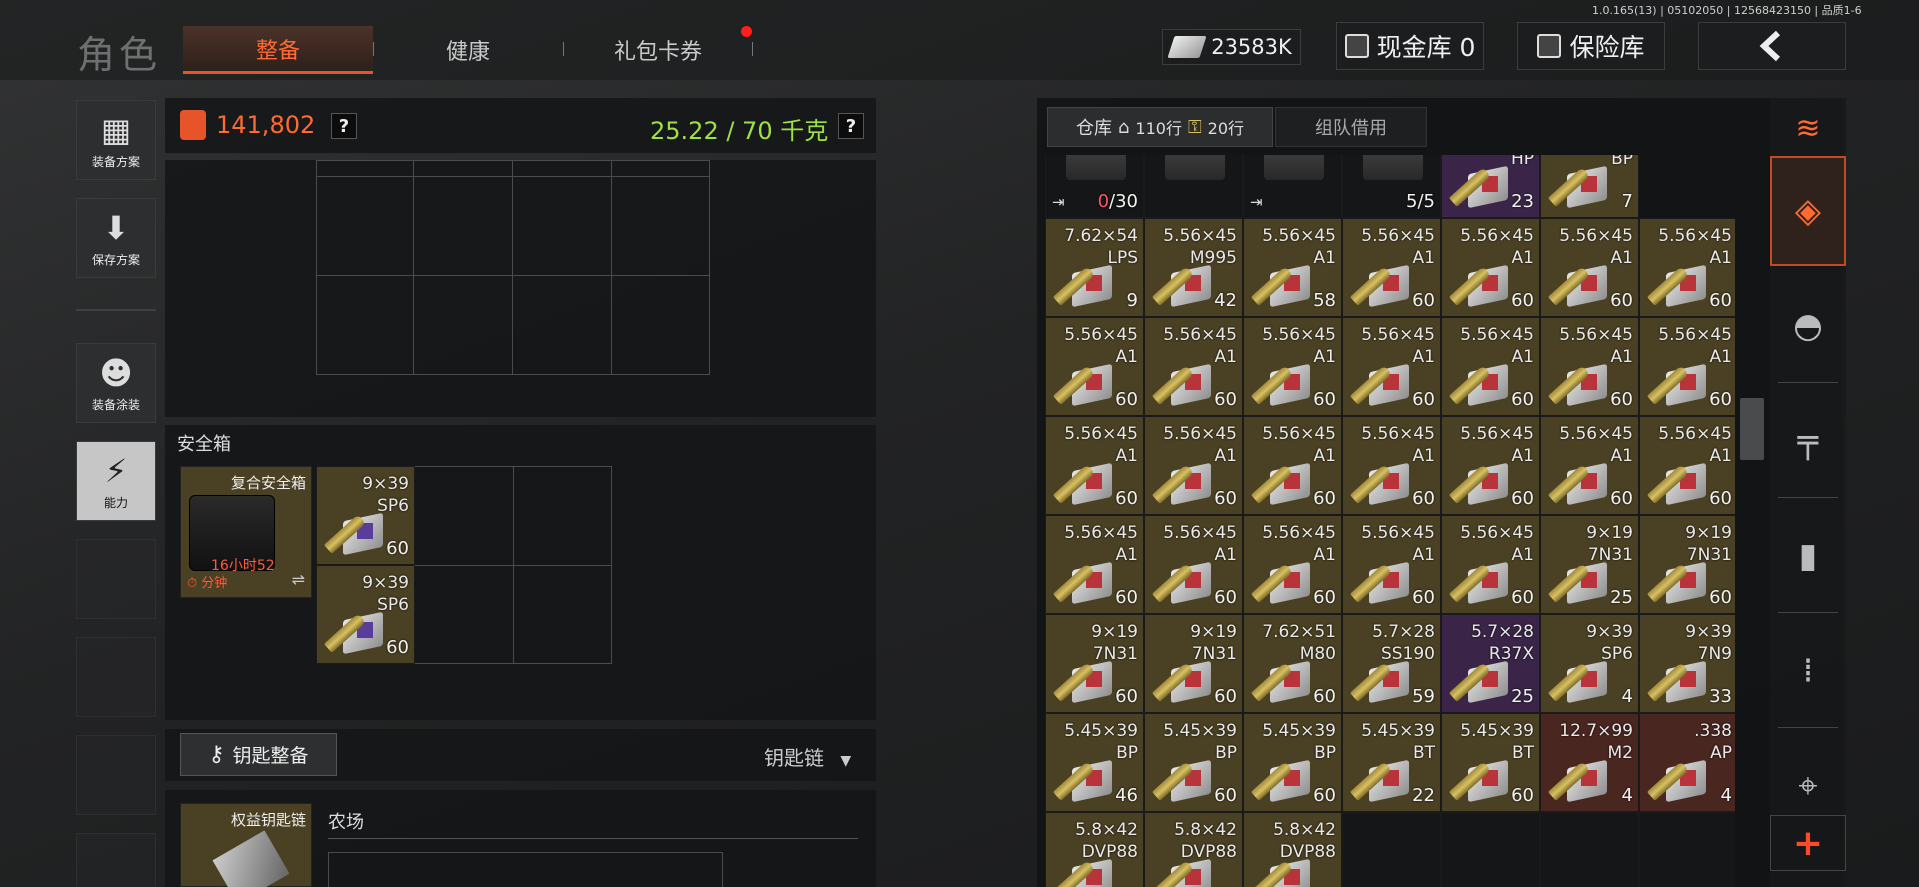  I want to click on storage-item: .338 AP 4, so click(1687, 762).